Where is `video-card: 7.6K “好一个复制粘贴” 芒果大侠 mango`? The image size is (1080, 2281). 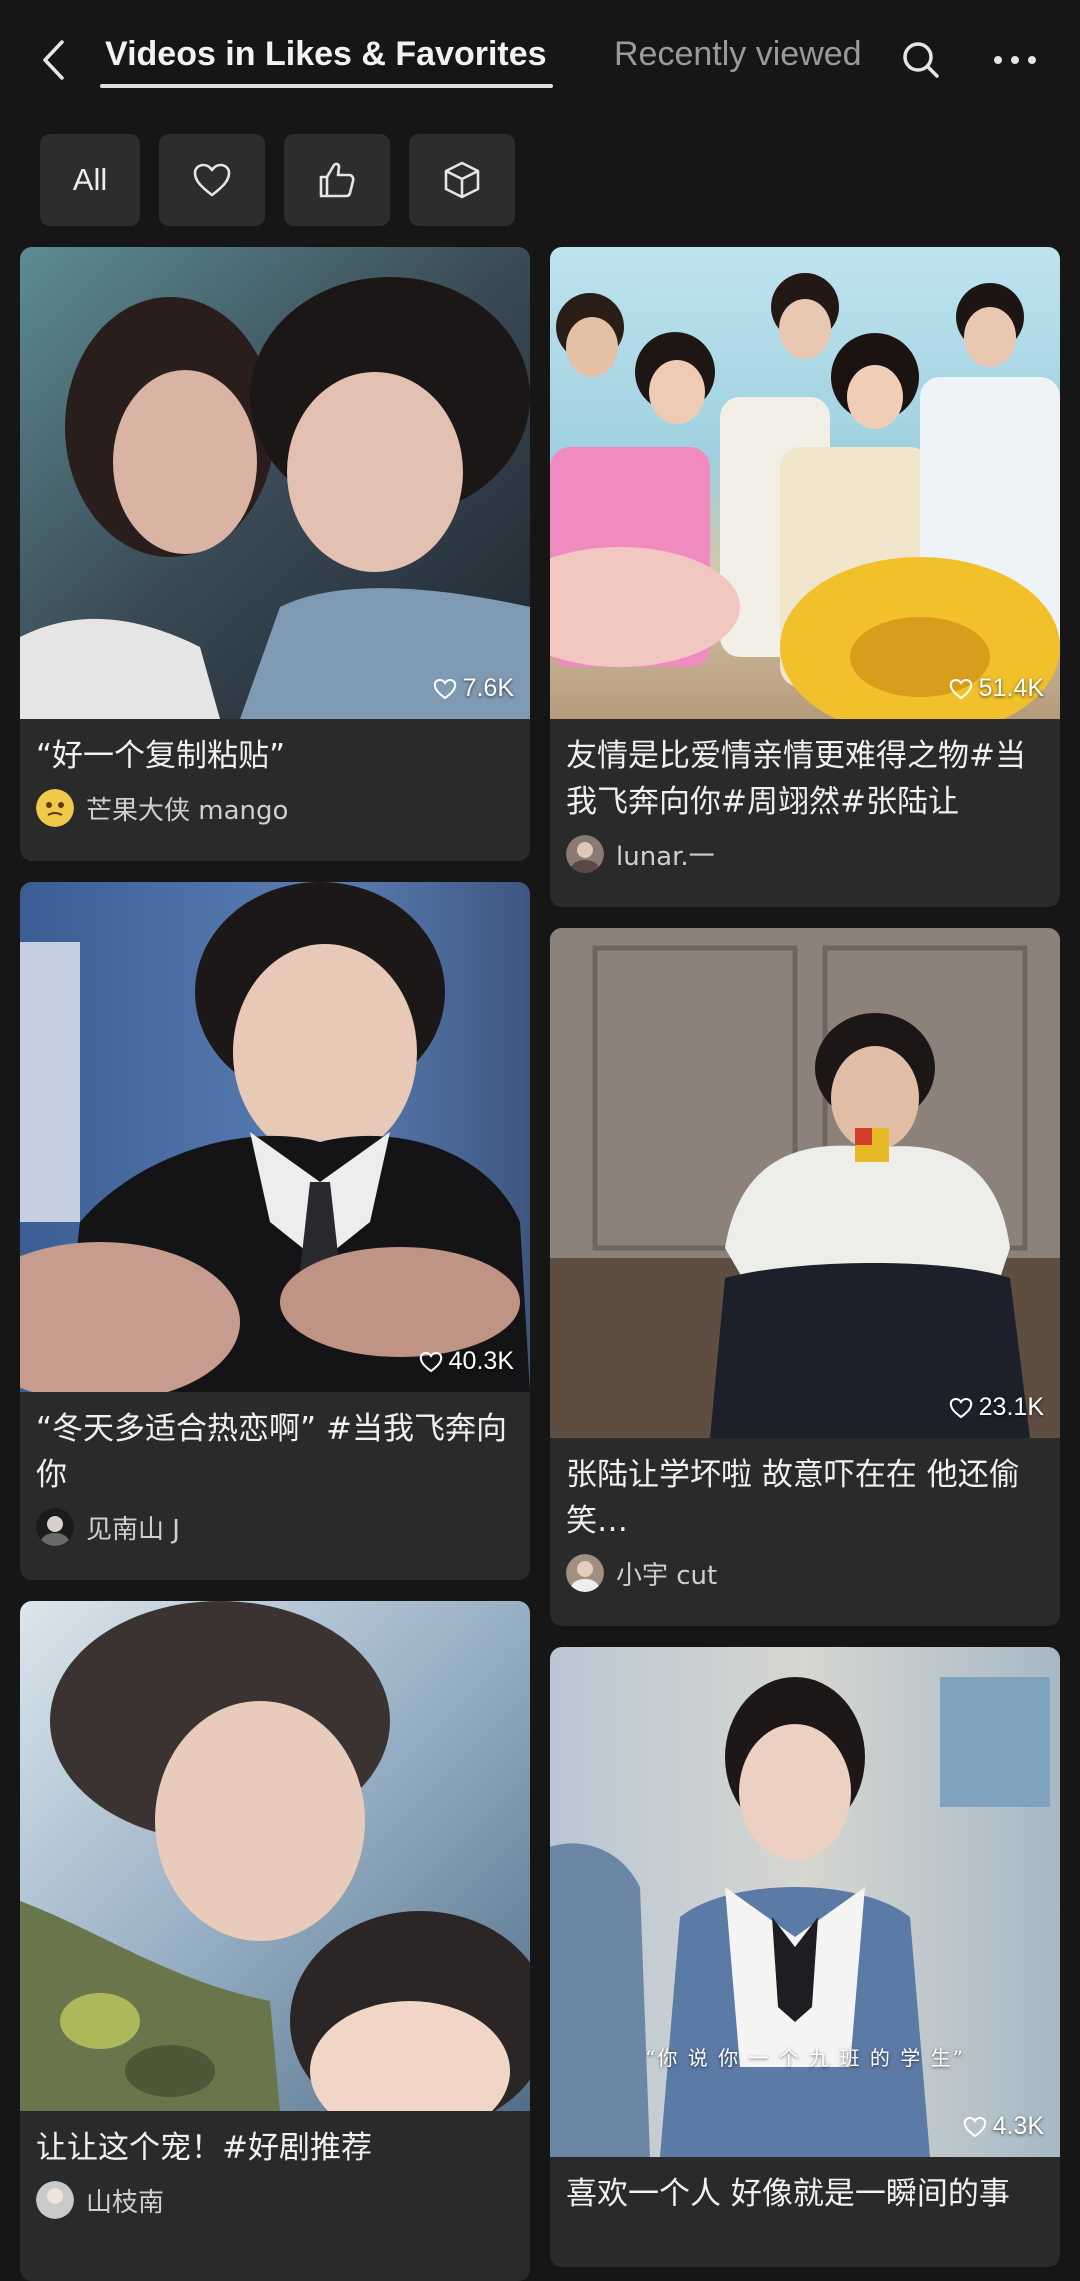
video-card: 7.6K “好一个复制粘贴” 芒果大侠 mango is located at coordinates (275, 554).